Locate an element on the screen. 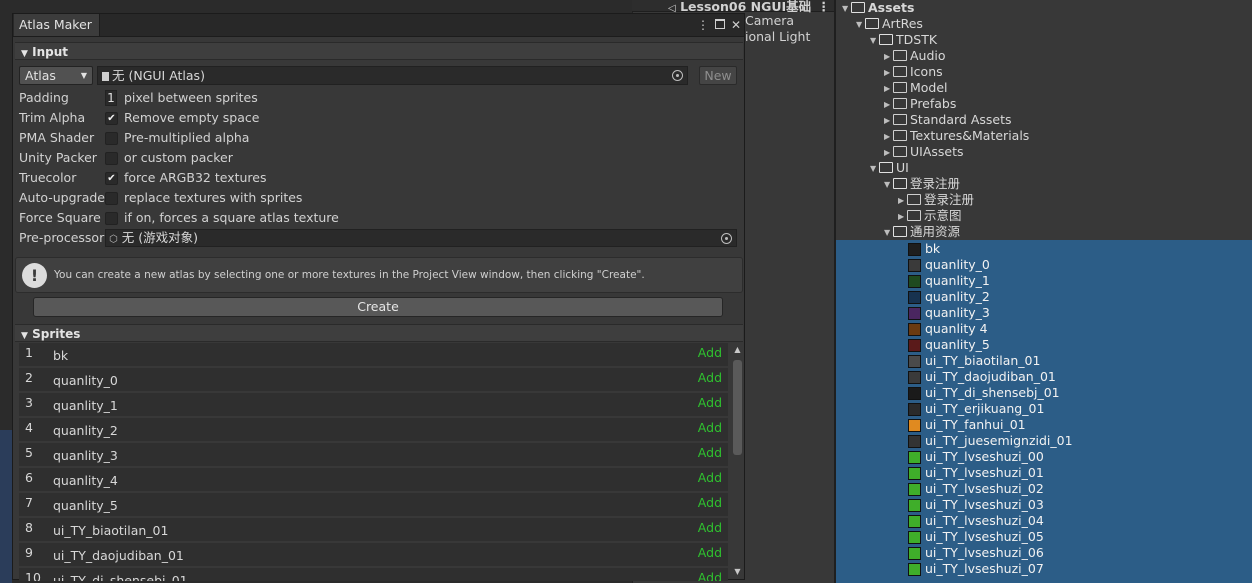  asset-label: ui_TY_di_shensebj_01 is located at coordinates (992, 392).